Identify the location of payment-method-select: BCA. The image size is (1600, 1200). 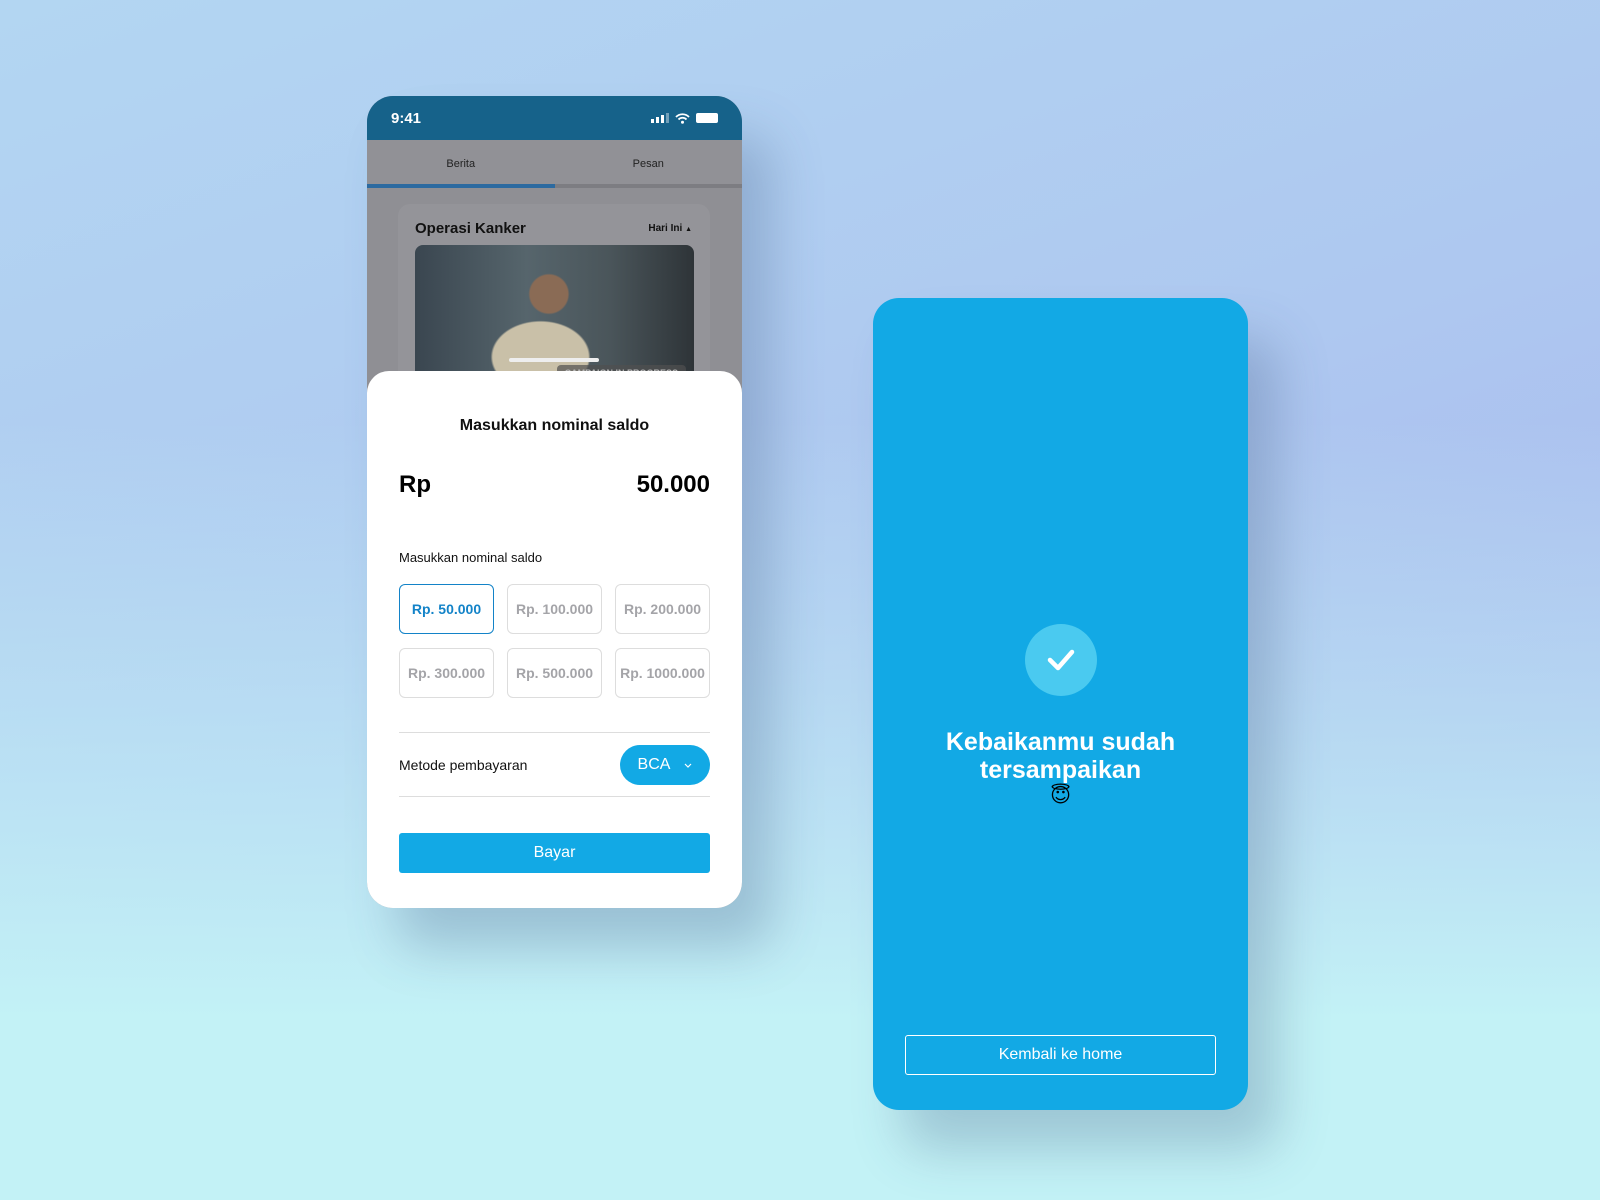
(665, 765).